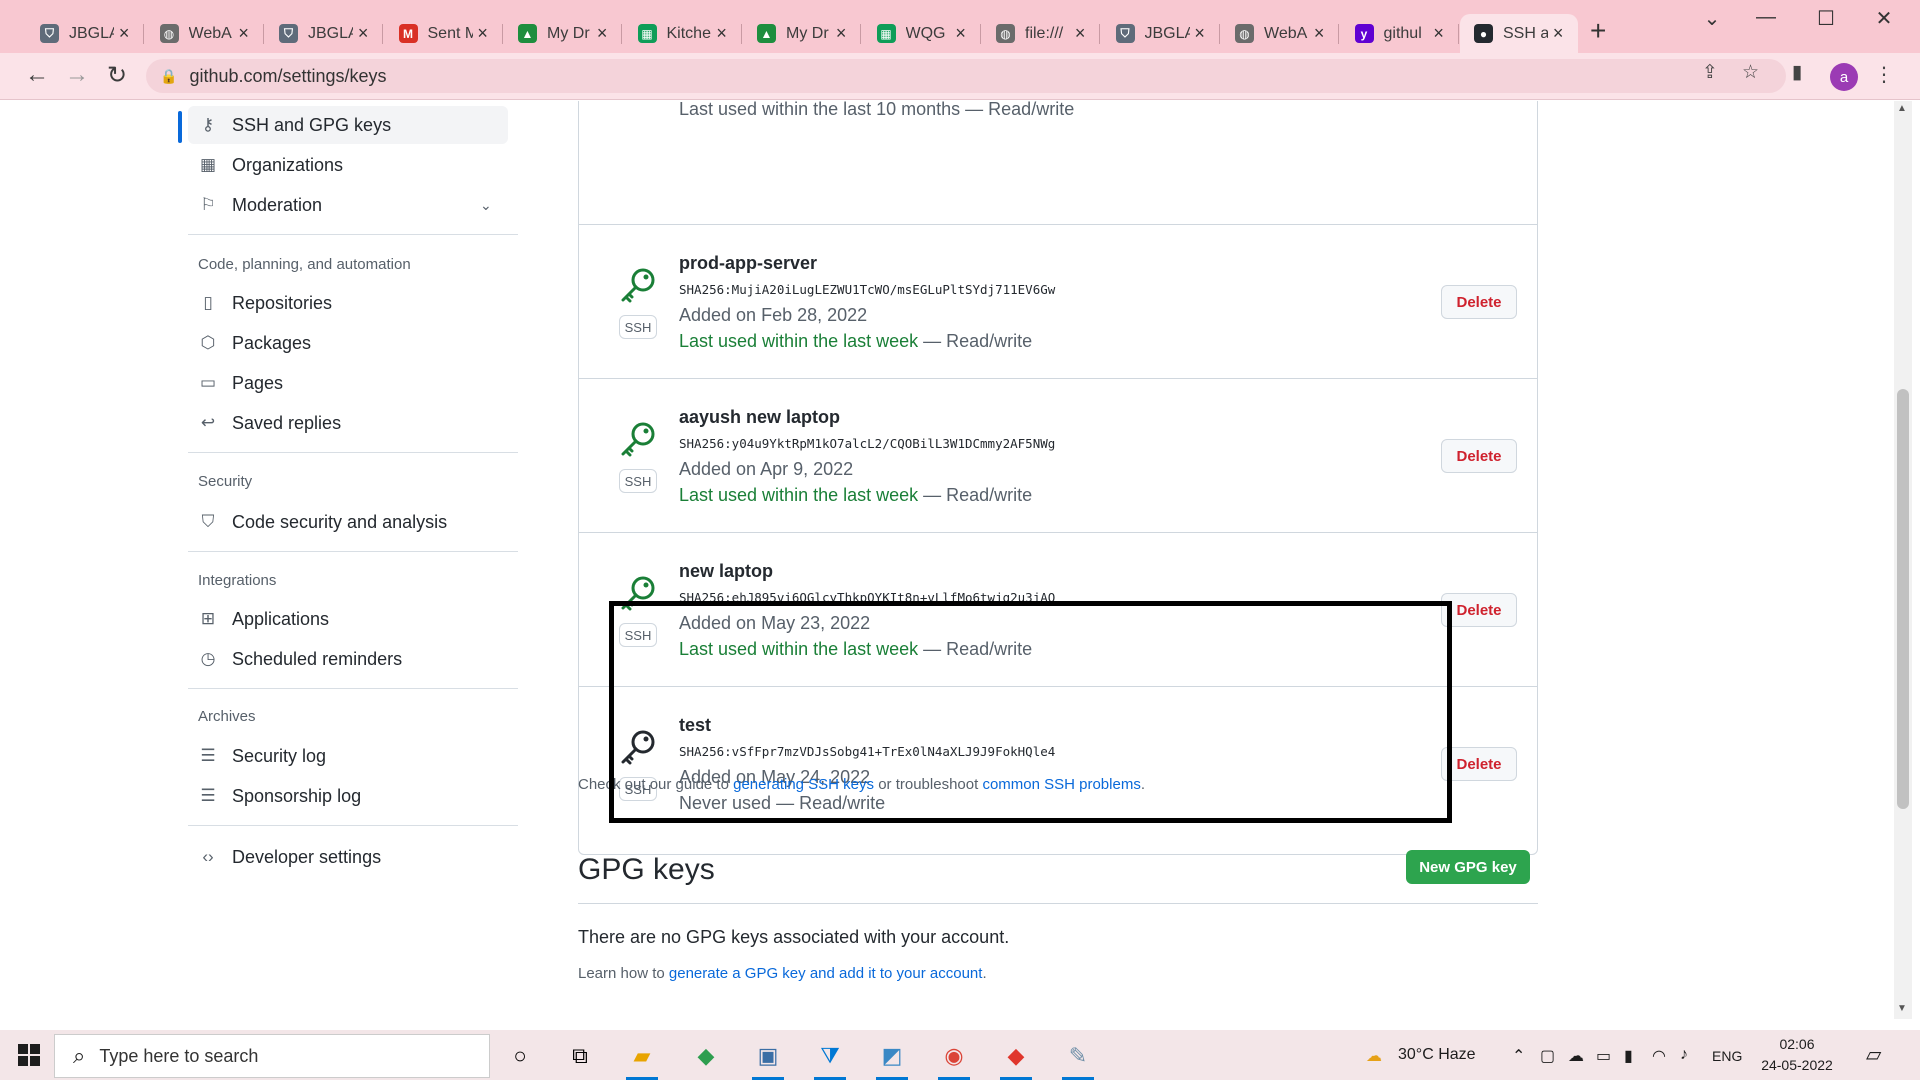 The width and height of the screenshot is (1920, 1080). What do you see at coordinates (486, 205) in the screenshot?
I see `chevron-down-icon: ⌄` at bounding box center [486, 205].